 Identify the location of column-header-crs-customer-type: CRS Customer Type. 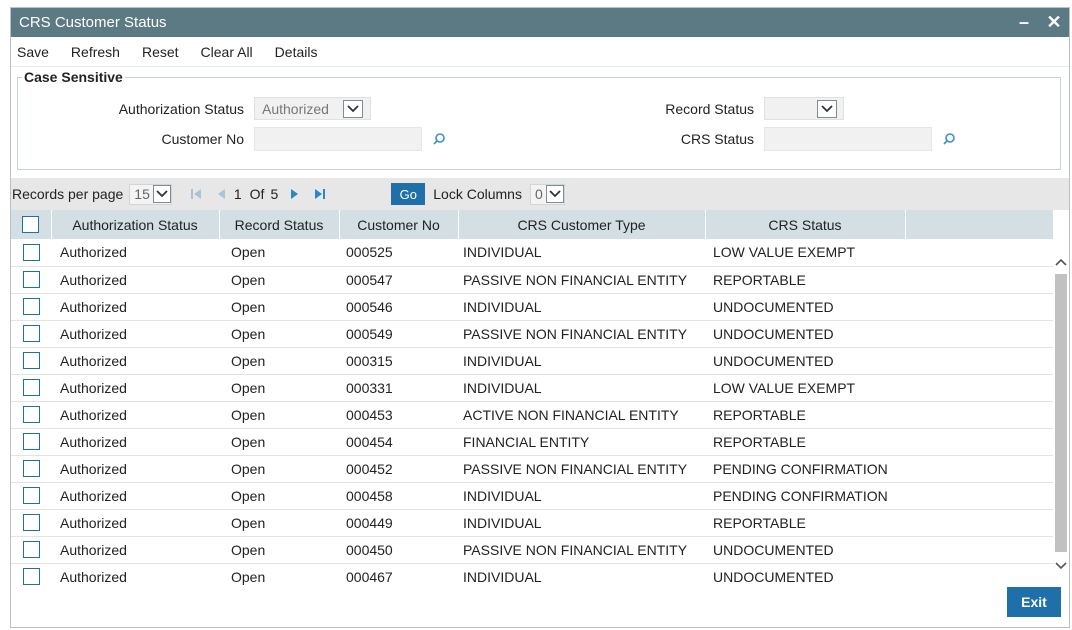
(582, 224).